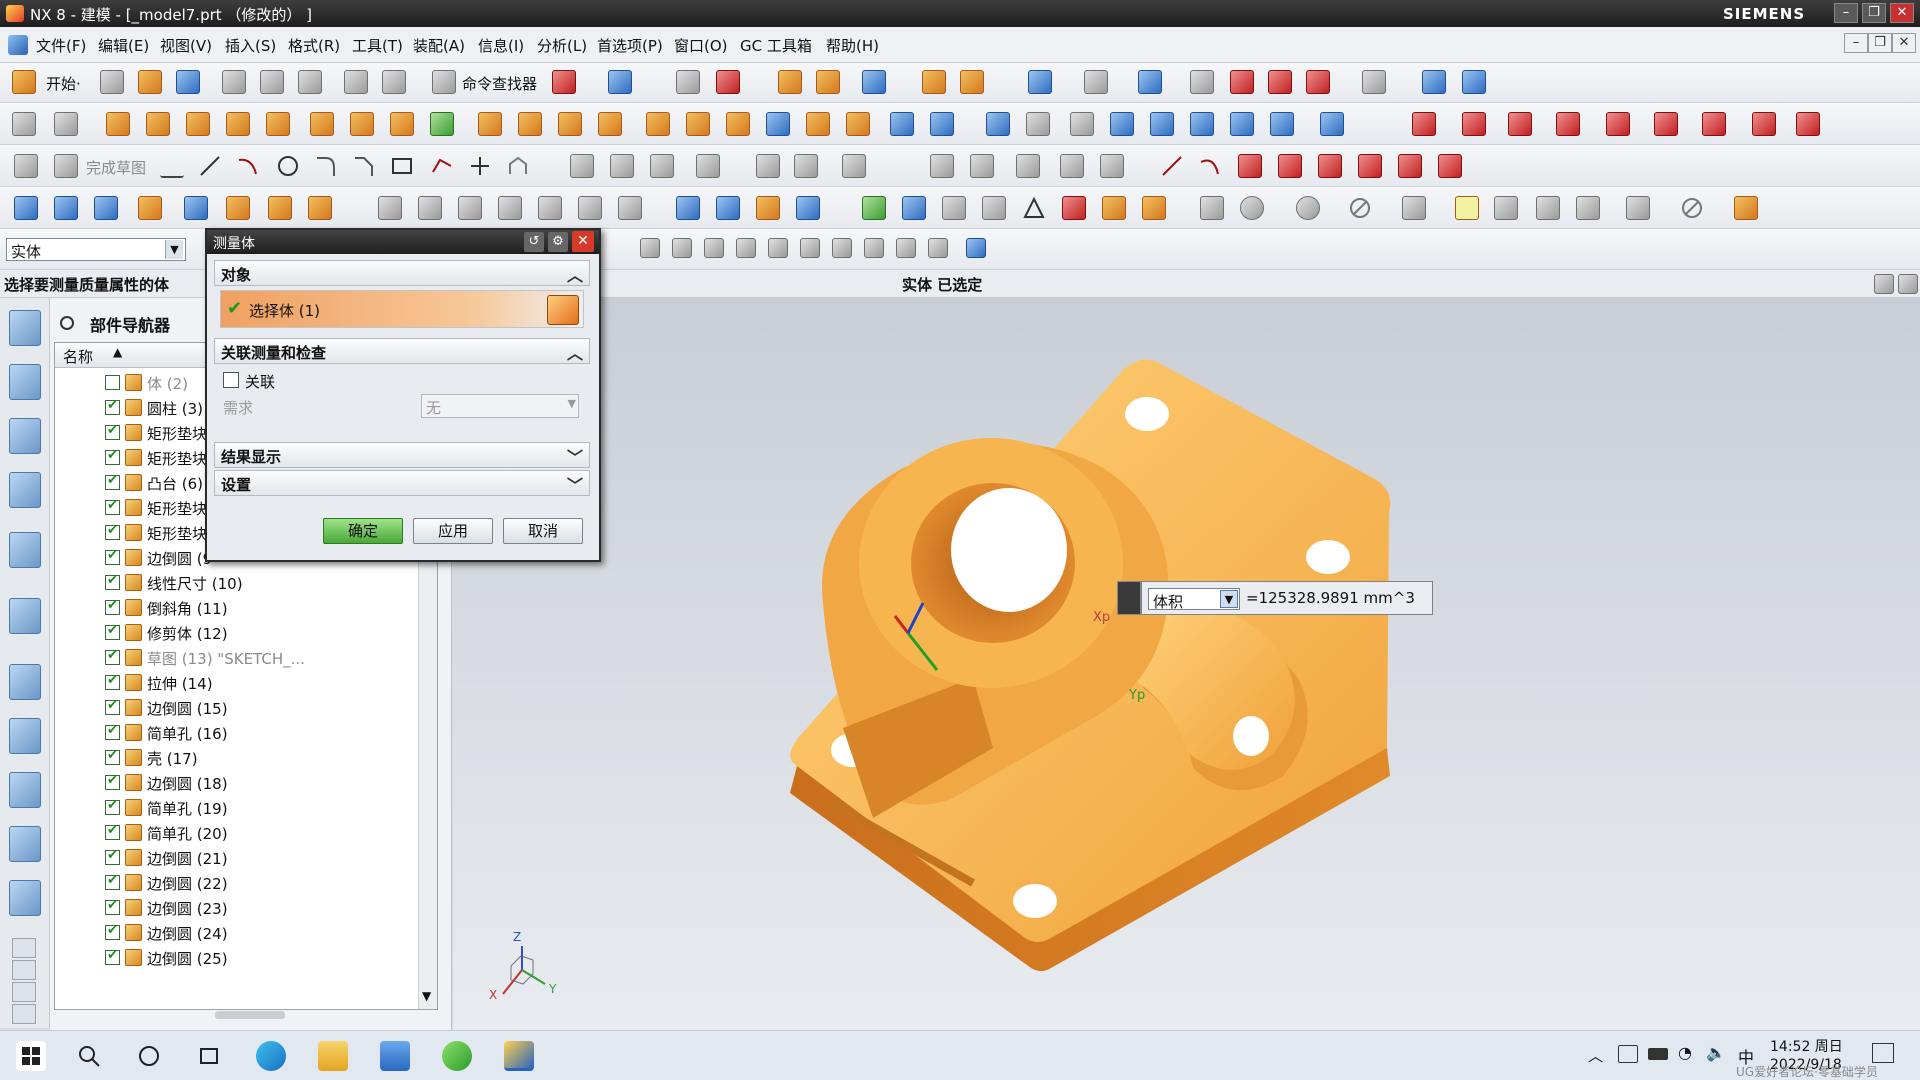 Image resolution: width=1920 pixels, height=1080 pixels. What do you see at coordinates (480, 166) in the screenshot?
I see `point-icon` at bounding box center [480, 166].